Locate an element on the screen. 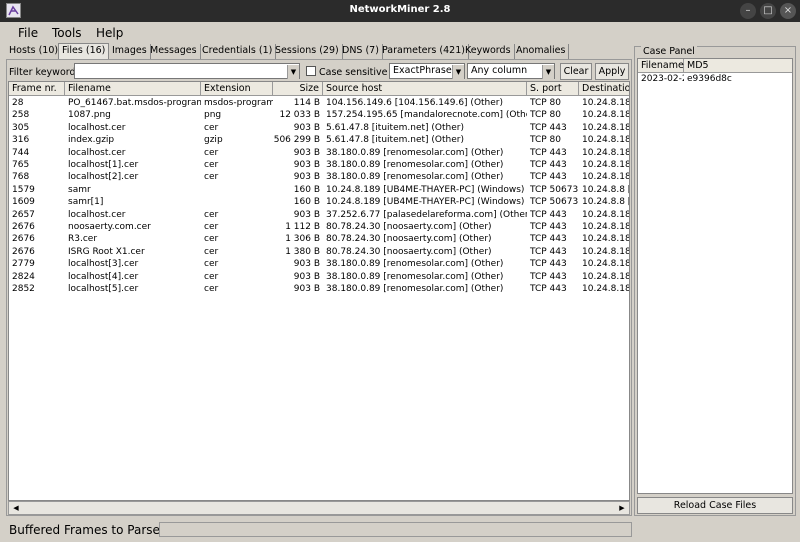  cell-source-host: 80.78.24.30 [noosaerty.com] (Other) is located at coordinates (409, 227).